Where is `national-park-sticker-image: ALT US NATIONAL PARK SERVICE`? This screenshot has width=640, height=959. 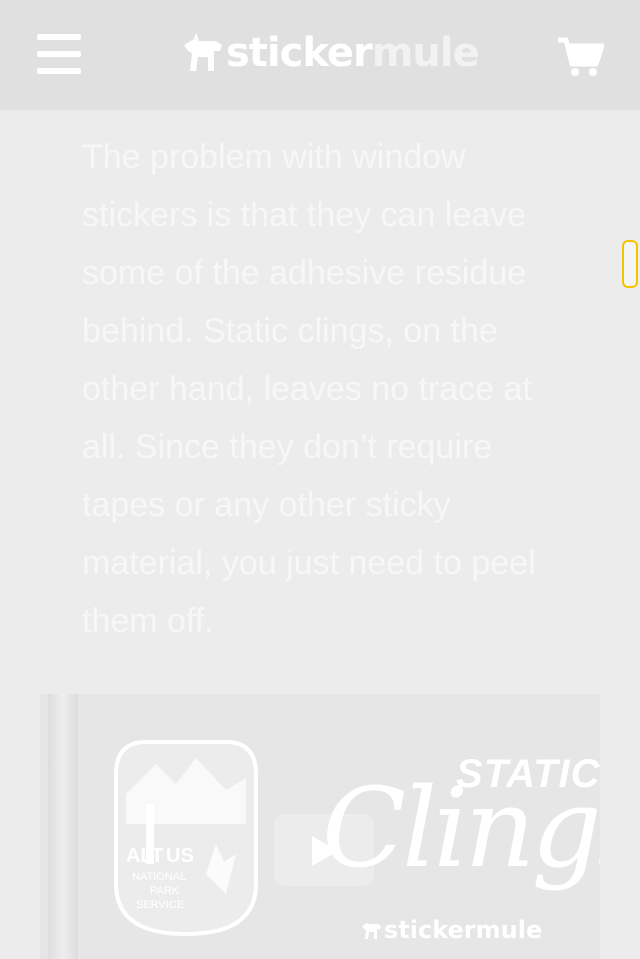 national-park-sticker-image: ALT US NATIONAL PARK SERVICE is located at coordinates (186, 838).